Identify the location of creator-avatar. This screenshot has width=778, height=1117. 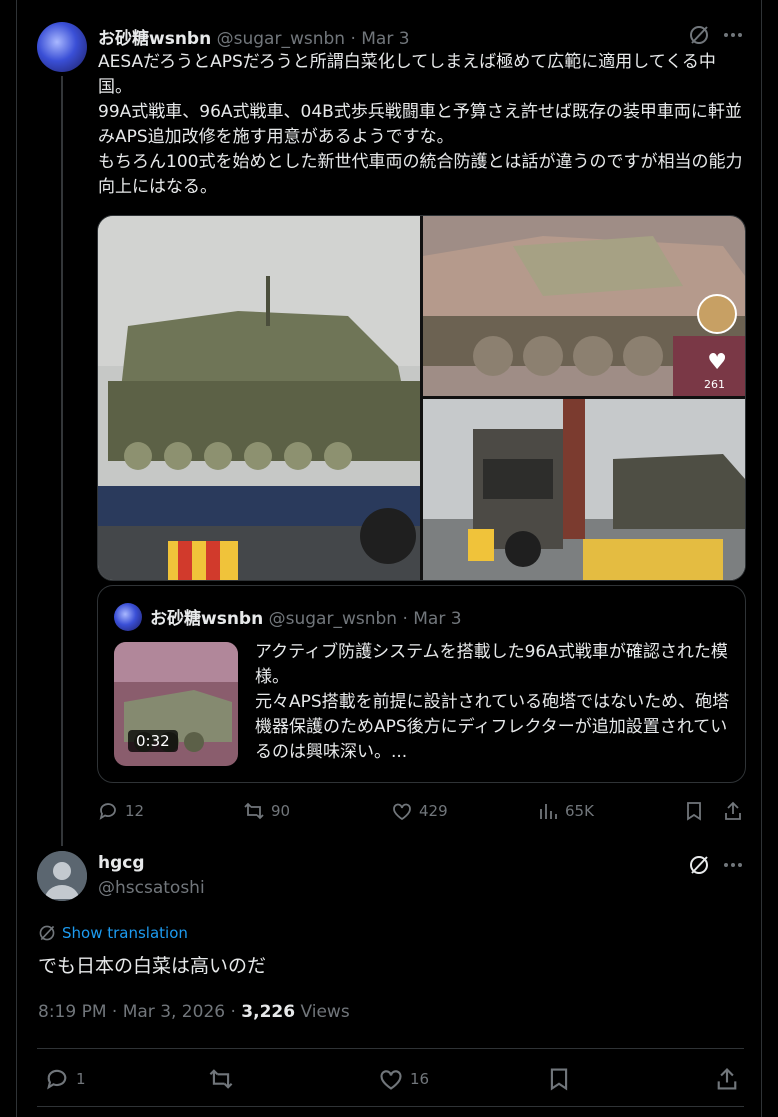
(717, 314).